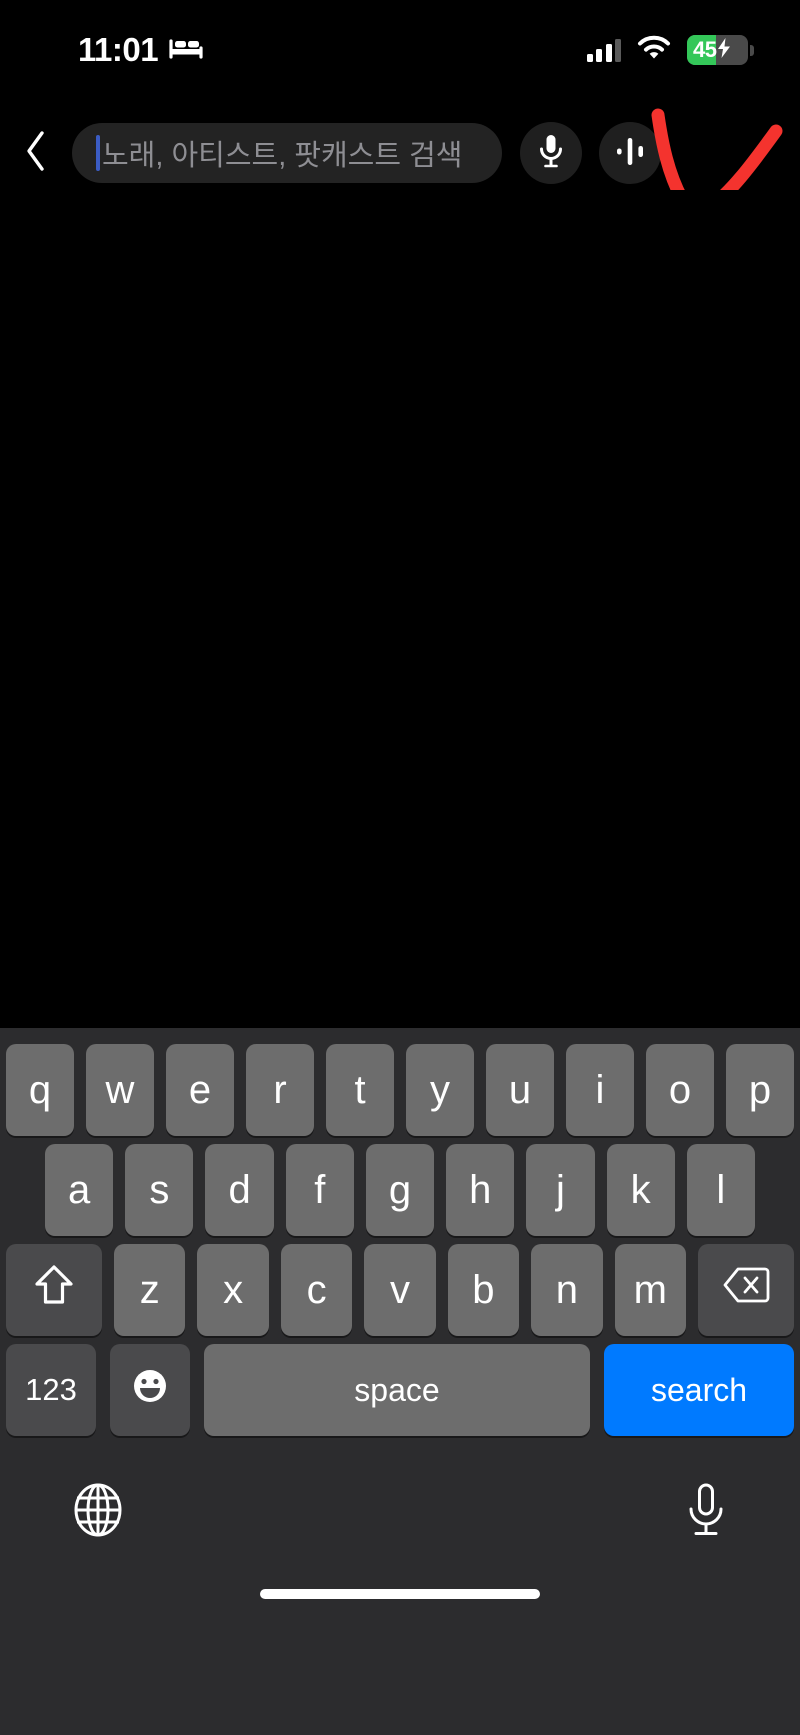  I want to click on back-button, so click(36, 153).